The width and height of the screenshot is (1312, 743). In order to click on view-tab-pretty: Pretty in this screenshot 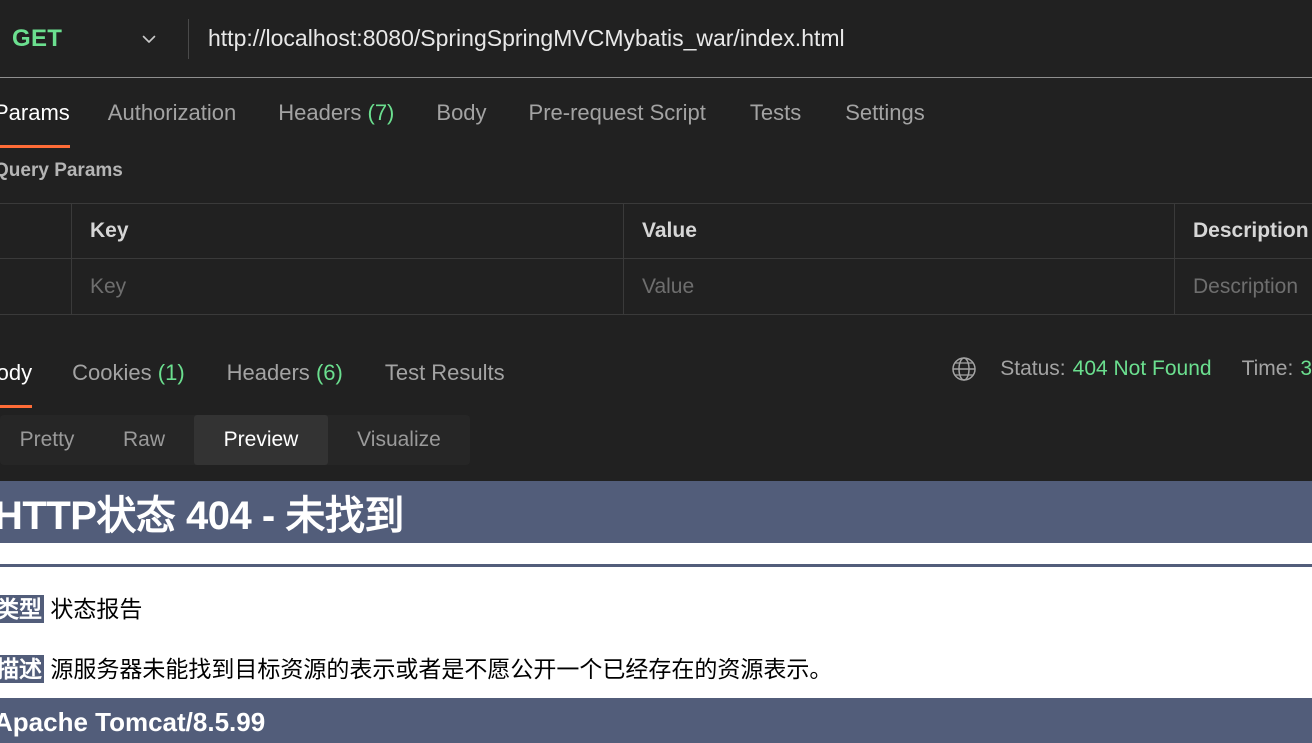, I will do `click(47, 440)`.